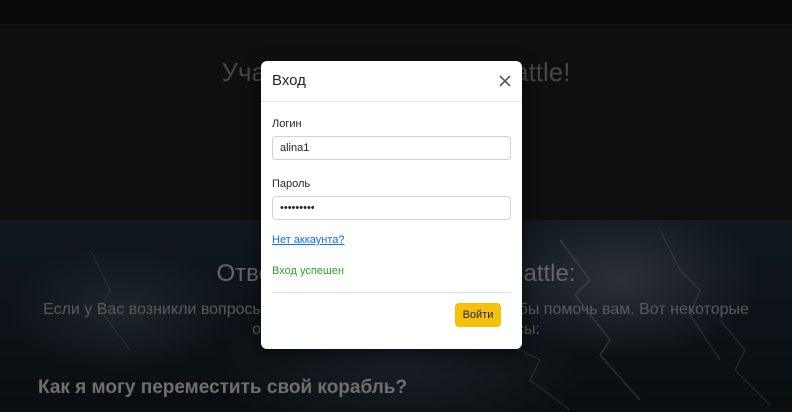 The image size is (792, 412). Describe the element at coordinates (308, 240) in the screenshot. I see `no-account-link: Нет аккаунта?` at that location.